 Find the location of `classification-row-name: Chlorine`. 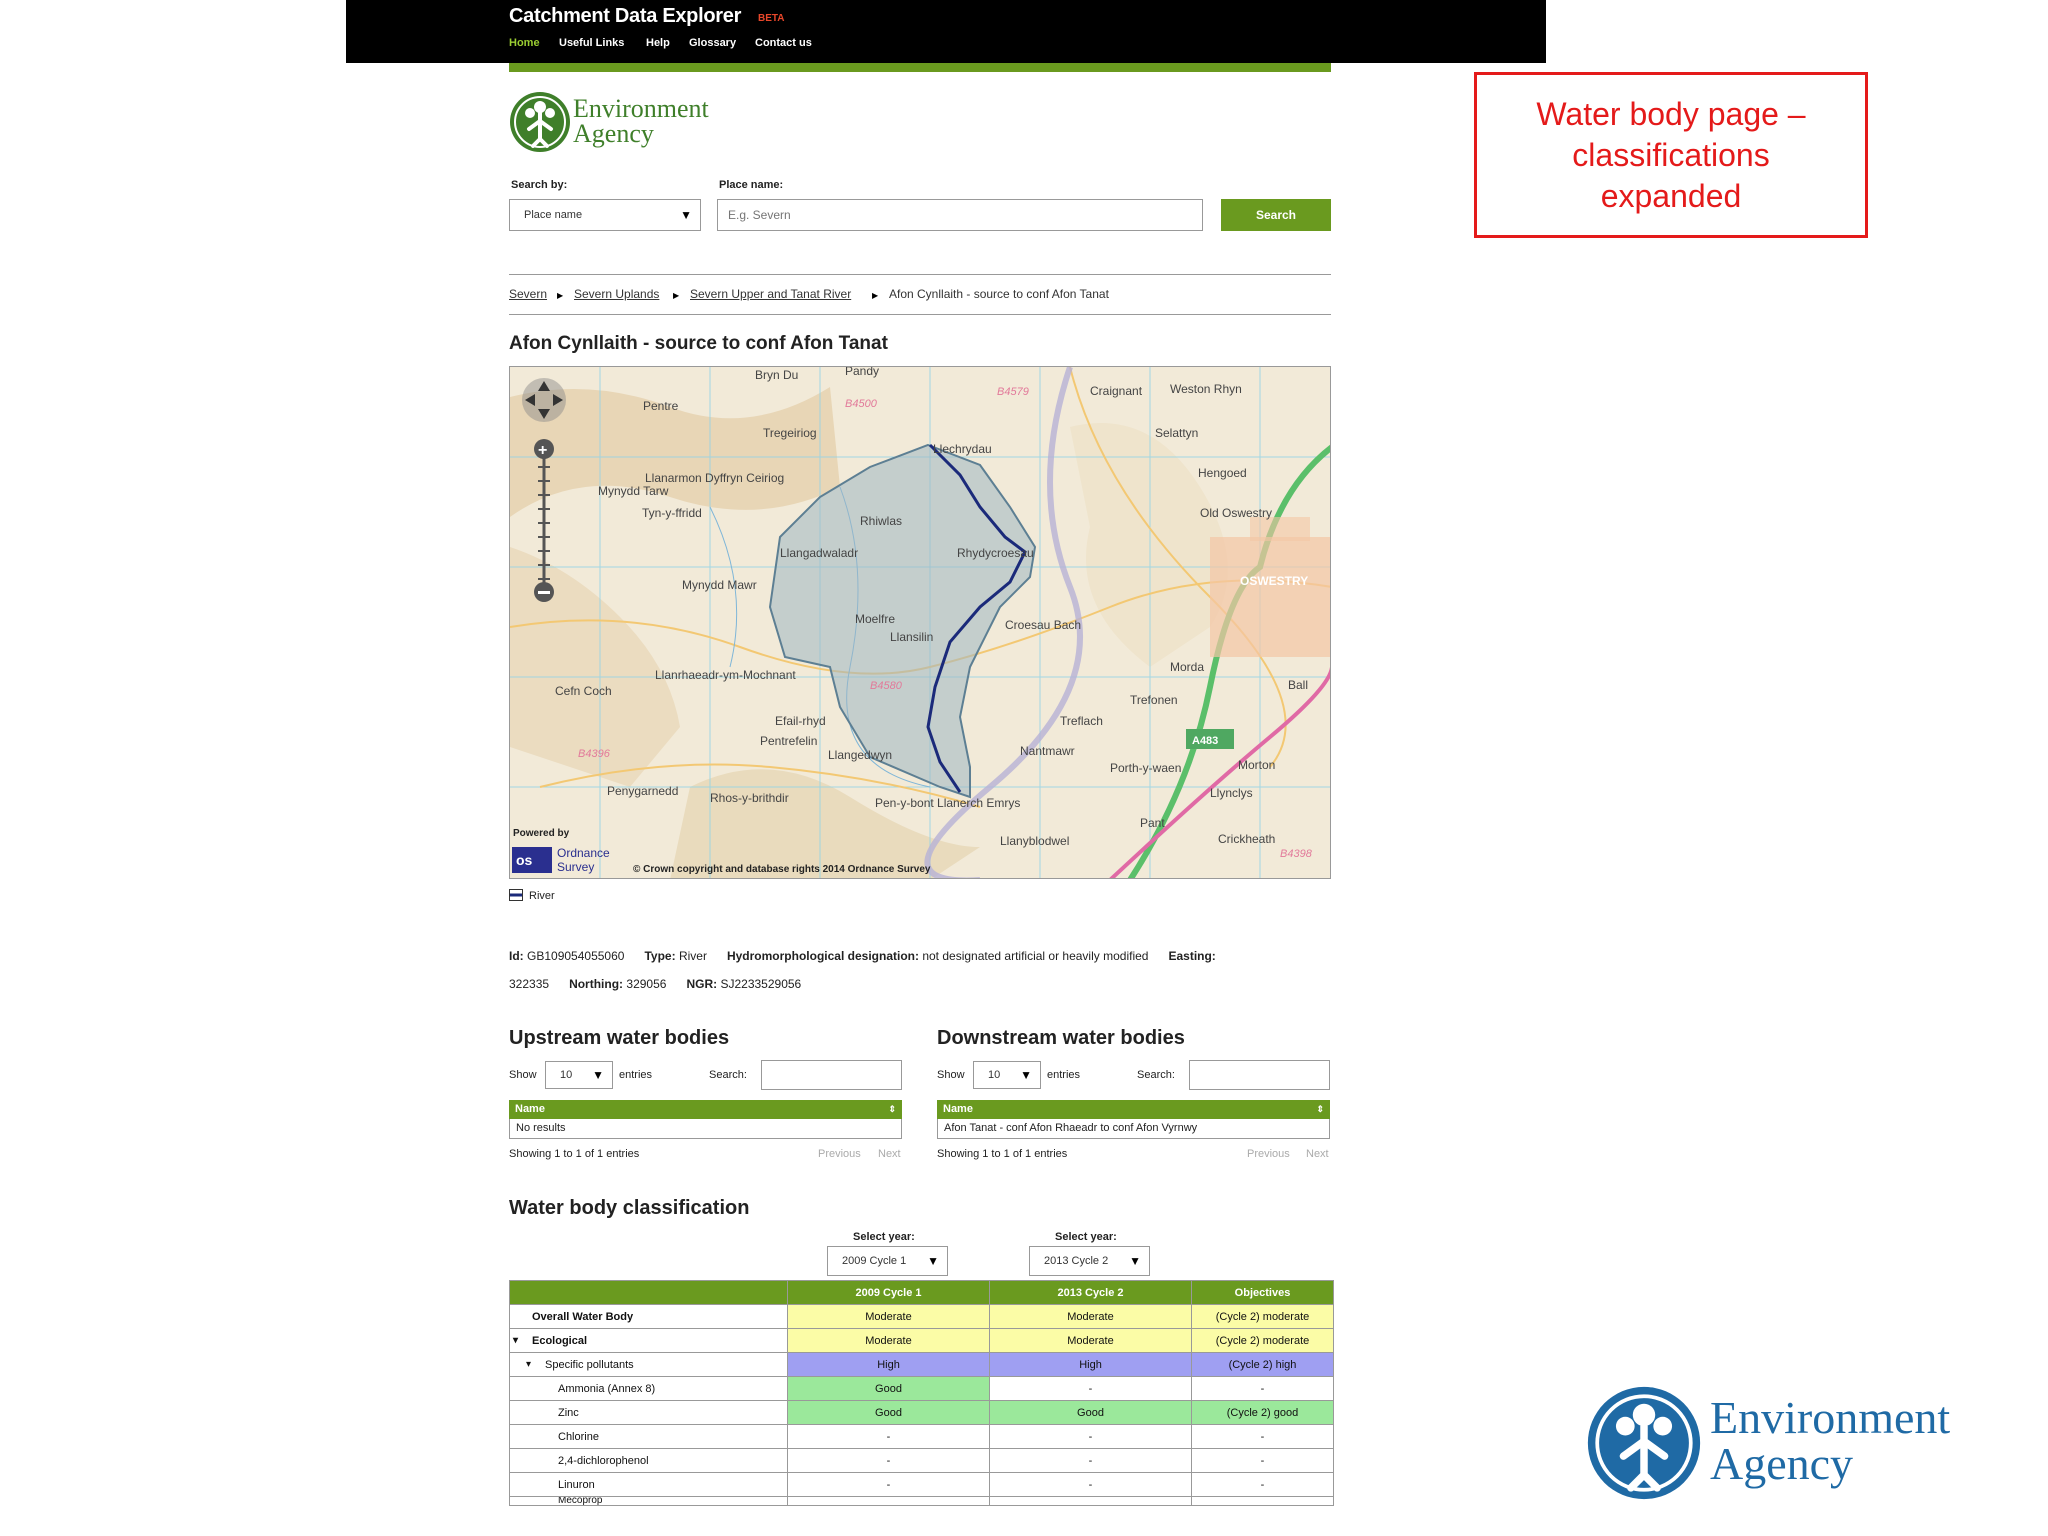

classification-row-name: Chlorine is located at coordinates (648, 1436).